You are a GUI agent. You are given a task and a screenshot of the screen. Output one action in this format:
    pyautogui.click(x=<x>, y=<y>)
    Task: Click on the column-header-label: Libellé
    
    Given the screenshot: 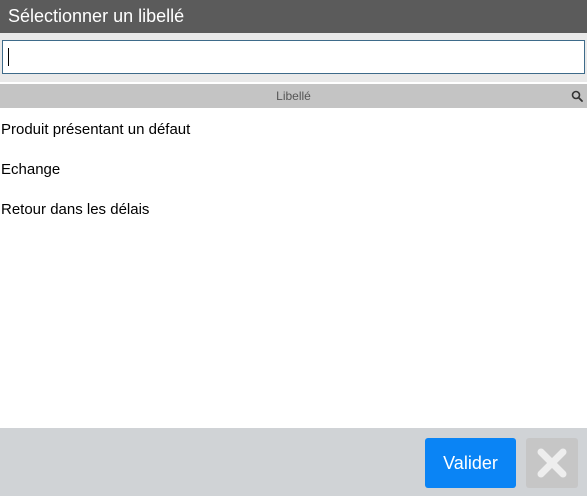 What is the action you would take?
    pyautogui.click(x=293, y=96)
    